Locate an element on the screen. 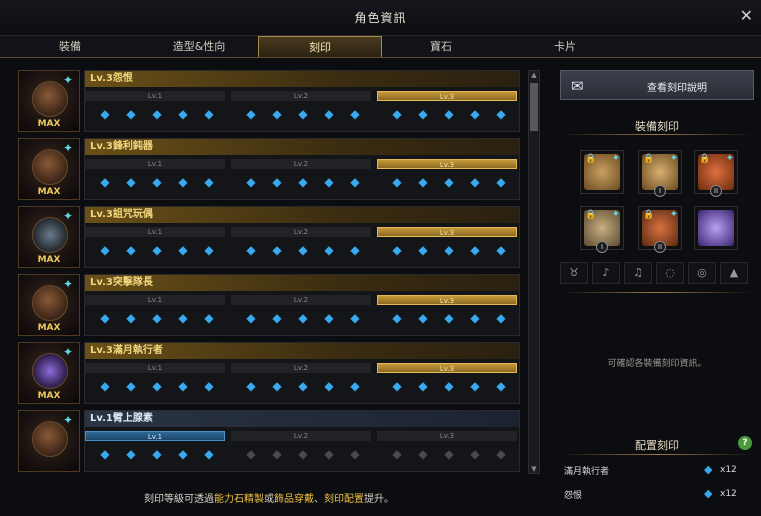 The width and height of the screenshot is (761, 516). equip-slot-ring-1: 🔒 ✦ I is located at coordinates (602, 229).